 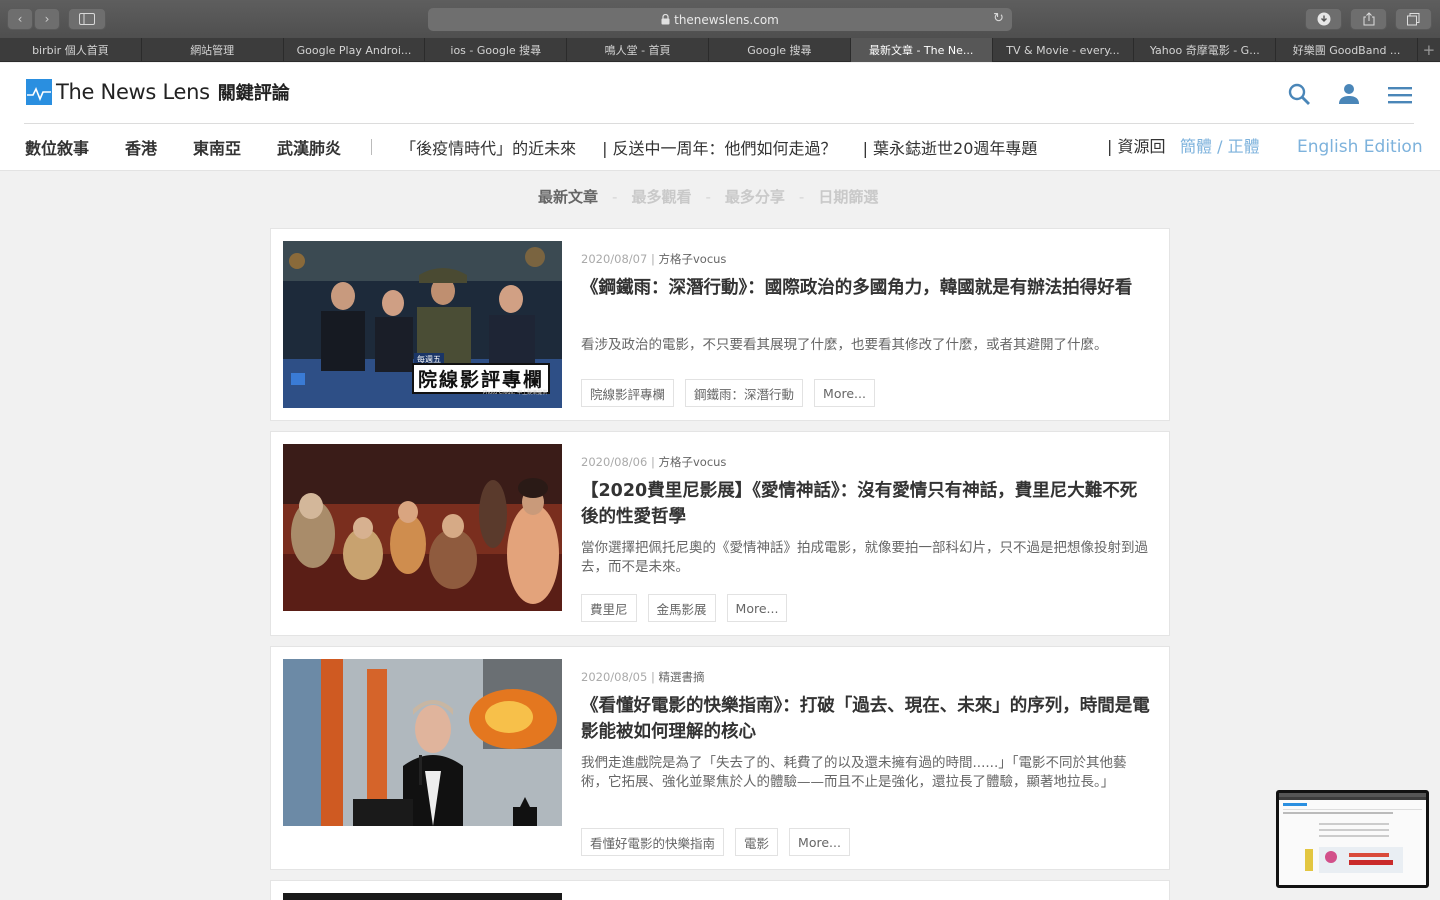 What do you see at coordinates (654, 462) in the screenshot?
I see `article-meta: 2020/08/06 | 方格子vocus` at bounding box center [654, 462].